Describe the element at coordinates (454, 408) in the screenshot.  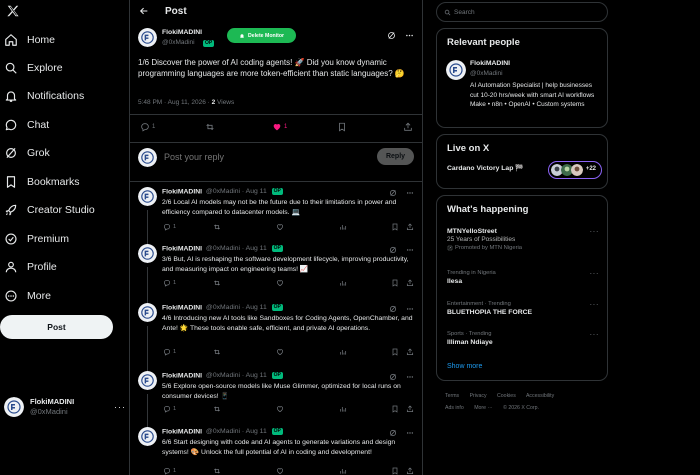
I see `footer-link-ads-info: Ads info` at that location.